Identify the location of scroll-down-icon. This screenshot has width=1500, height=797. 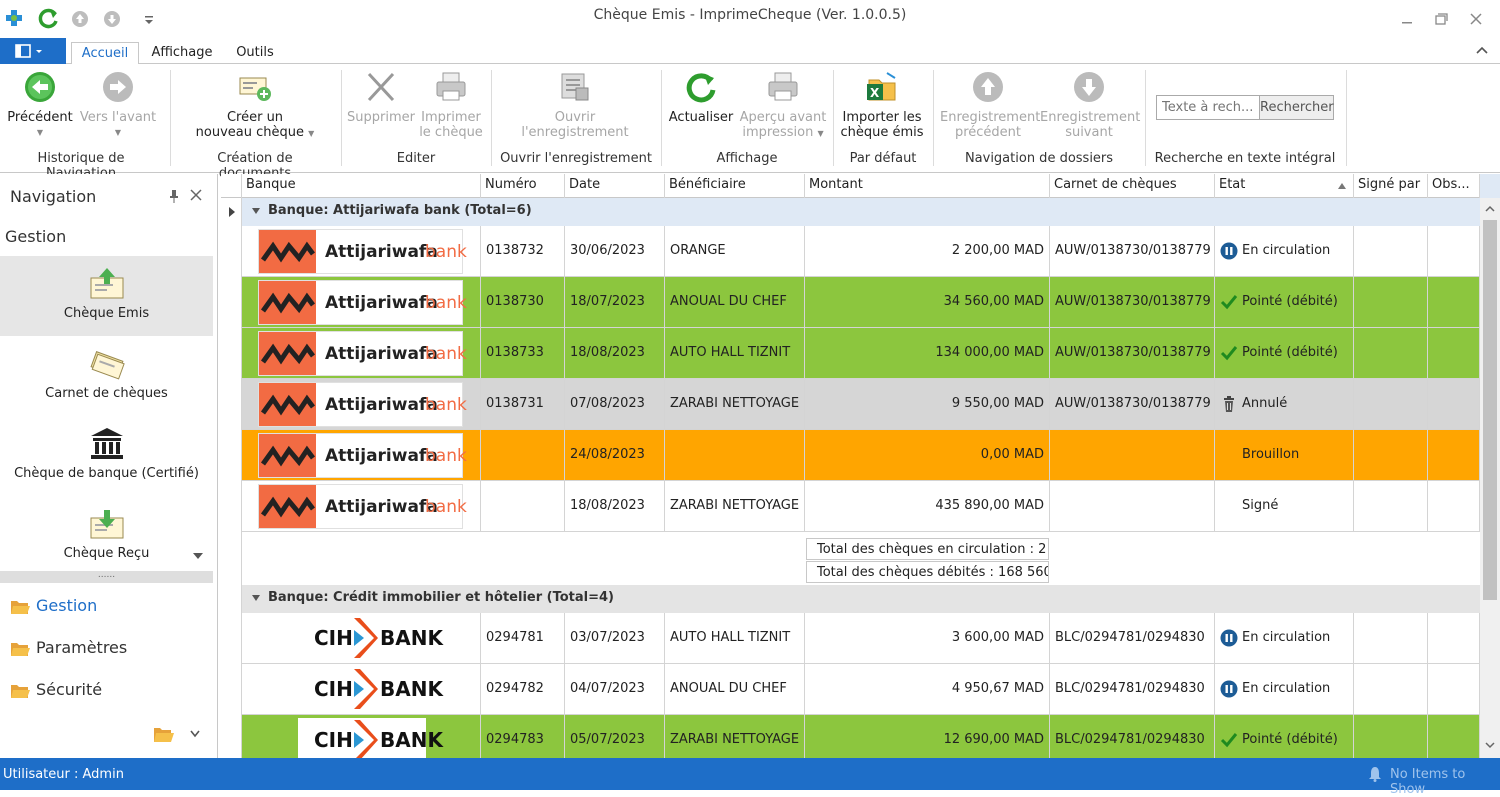
(1490, 745).